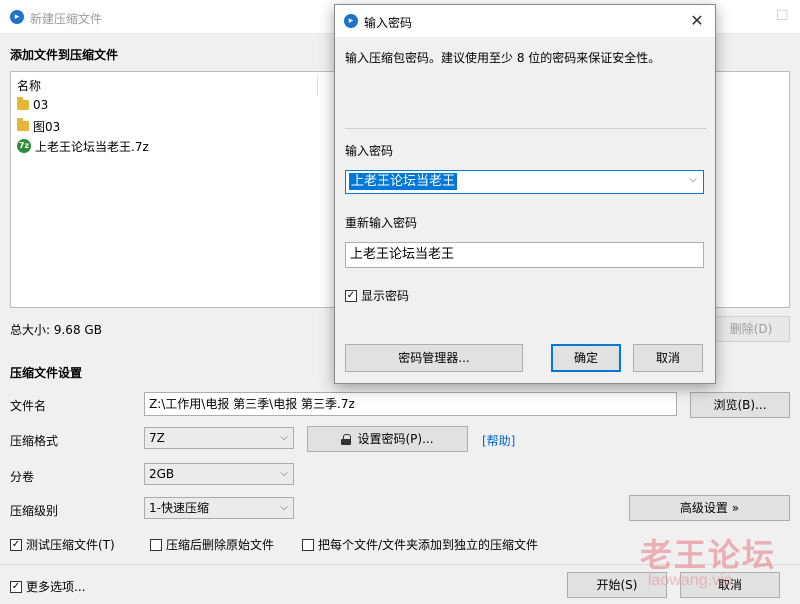  What do you see at coordinates (346, 439) in the screenshot?
I see `lock-icon` at bounding box center [346, 439].